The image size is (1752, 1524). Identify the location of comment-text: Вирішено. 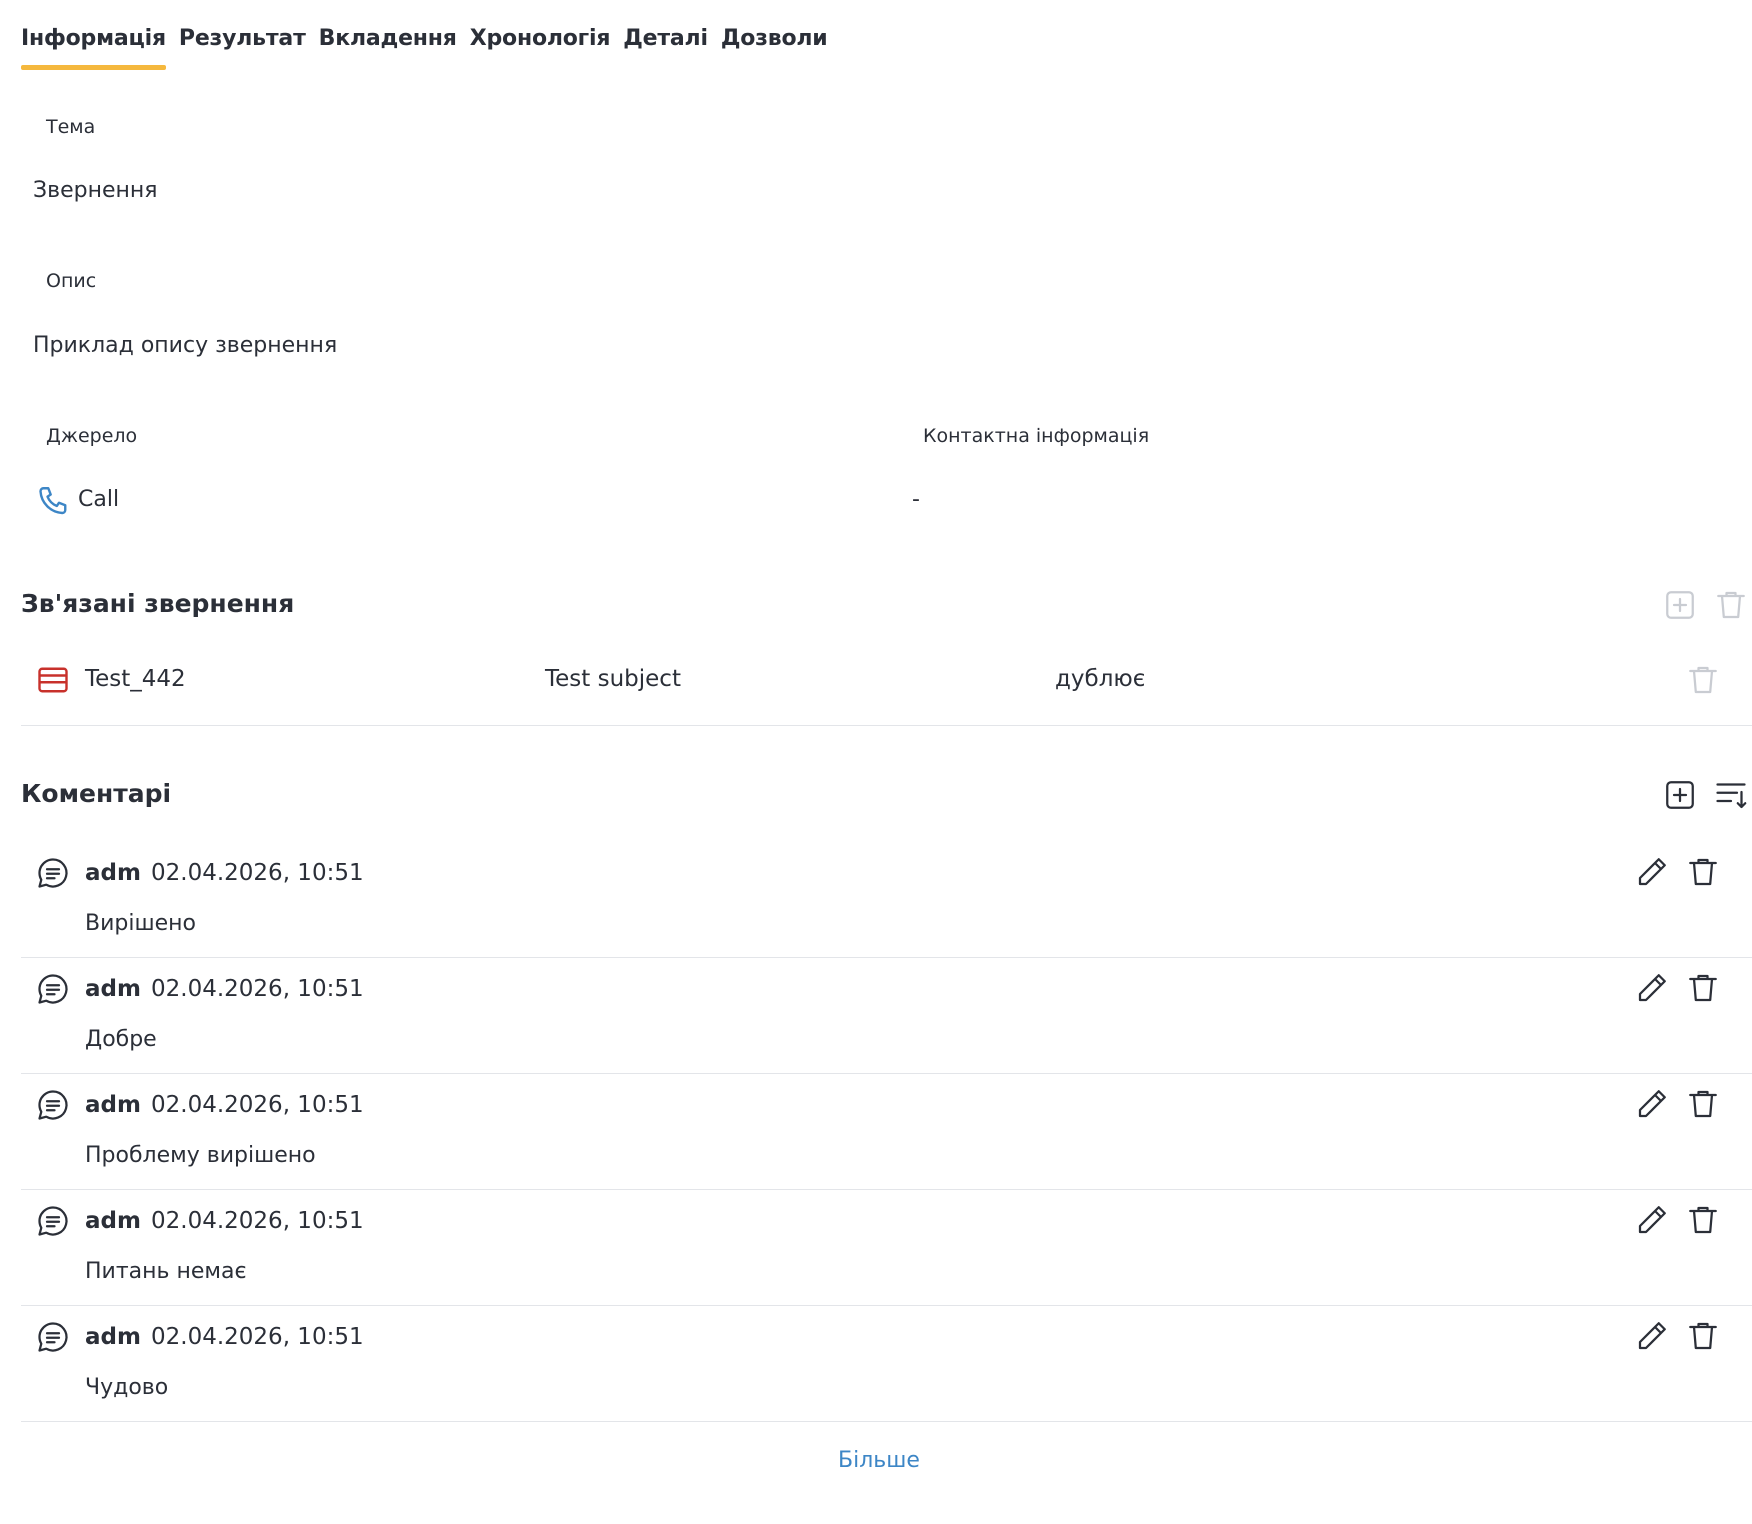
(140, 923).